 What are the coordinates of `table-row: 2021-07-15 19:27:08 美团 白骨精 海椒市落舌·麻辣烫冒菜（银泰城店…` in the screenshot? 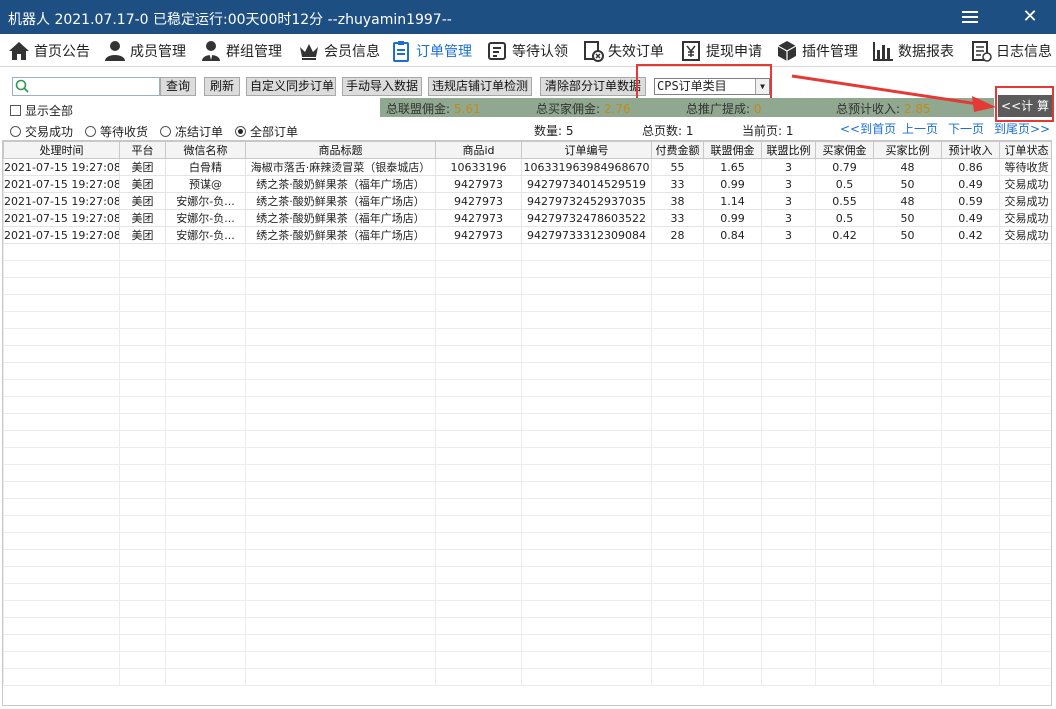 It's located at (527, 167).